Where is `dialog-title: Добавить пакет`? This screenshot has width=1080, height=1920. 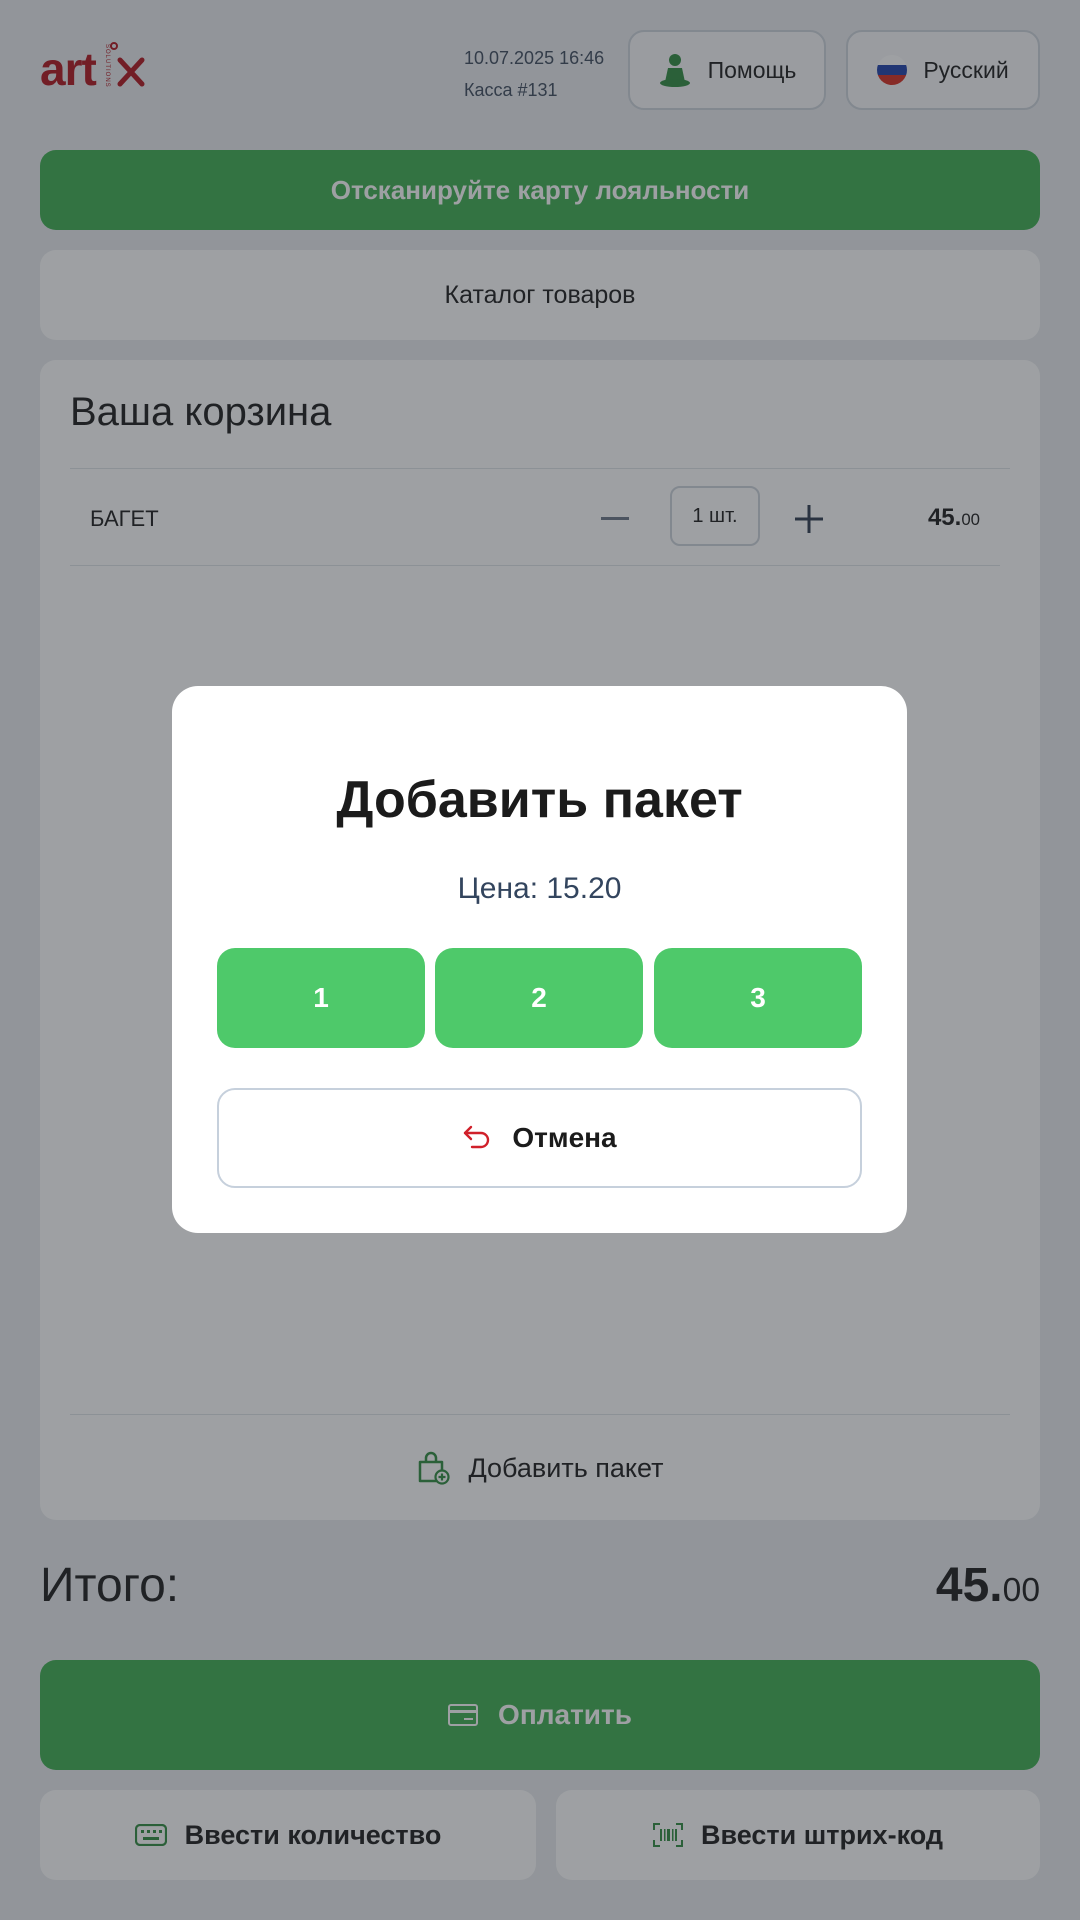 dialog-title: Добавить пакет is located at coordinates (539, 800).